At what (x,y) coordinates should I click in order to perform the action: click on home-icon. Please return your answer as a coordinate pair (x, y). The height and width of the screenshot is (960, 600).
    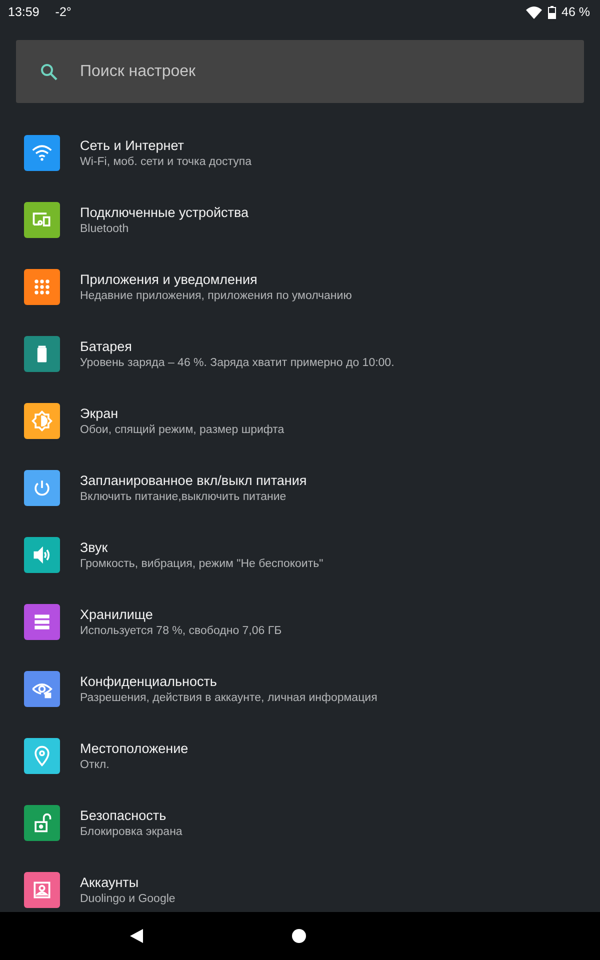
    Looking at the image, I should click on (299, 936).